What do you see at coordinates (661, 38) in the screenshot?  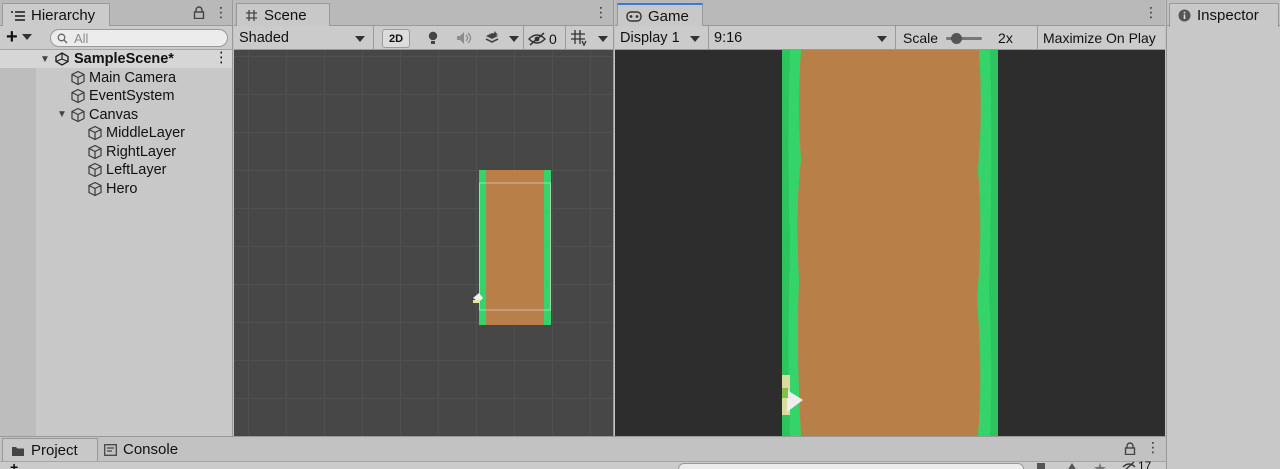 I see `display-dropdown: Display 1` at bounding box center [661, 38].